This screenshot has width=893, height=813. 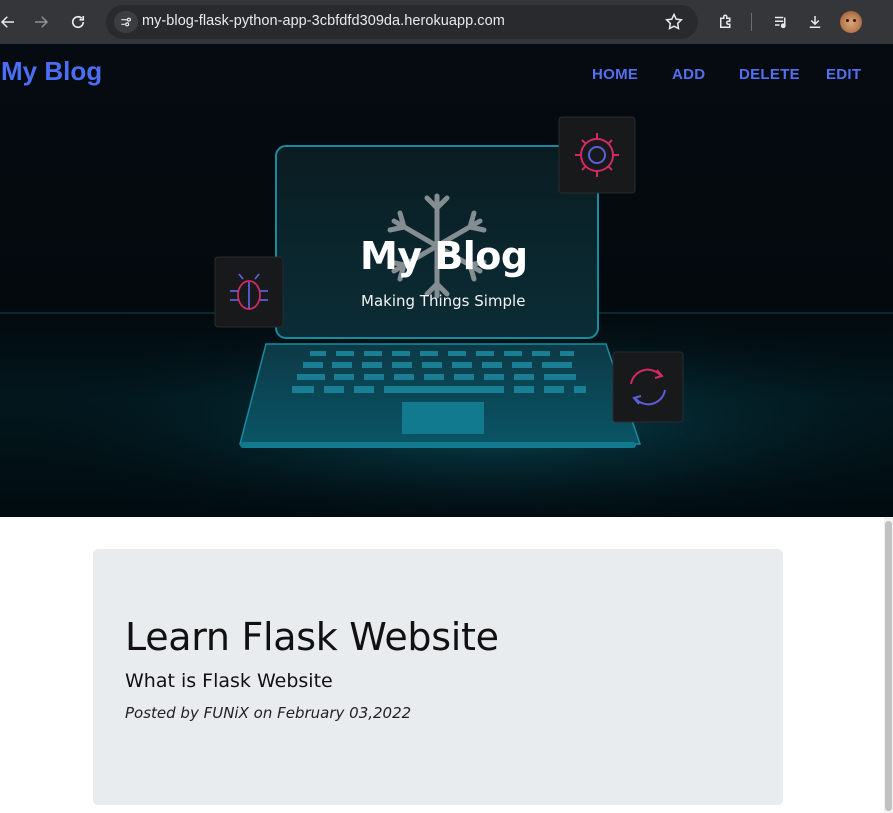 I want to click on bookmark-star-icon, so click(x=674, y=22).